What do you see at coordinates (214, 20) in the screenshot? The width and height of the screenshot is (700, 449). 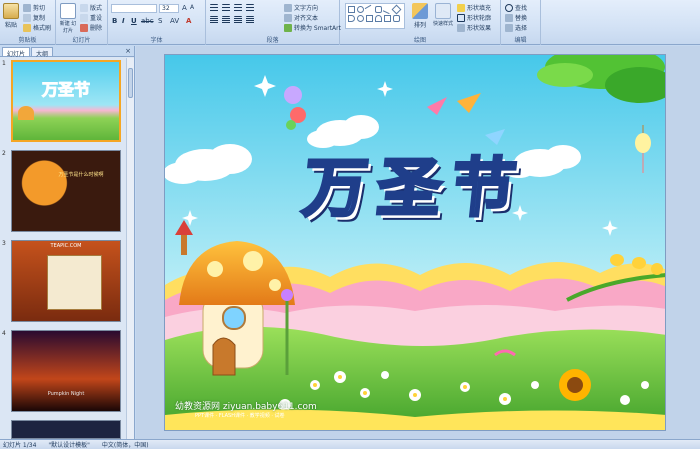 I see `align-left-button` at bounding box center [214, 20].